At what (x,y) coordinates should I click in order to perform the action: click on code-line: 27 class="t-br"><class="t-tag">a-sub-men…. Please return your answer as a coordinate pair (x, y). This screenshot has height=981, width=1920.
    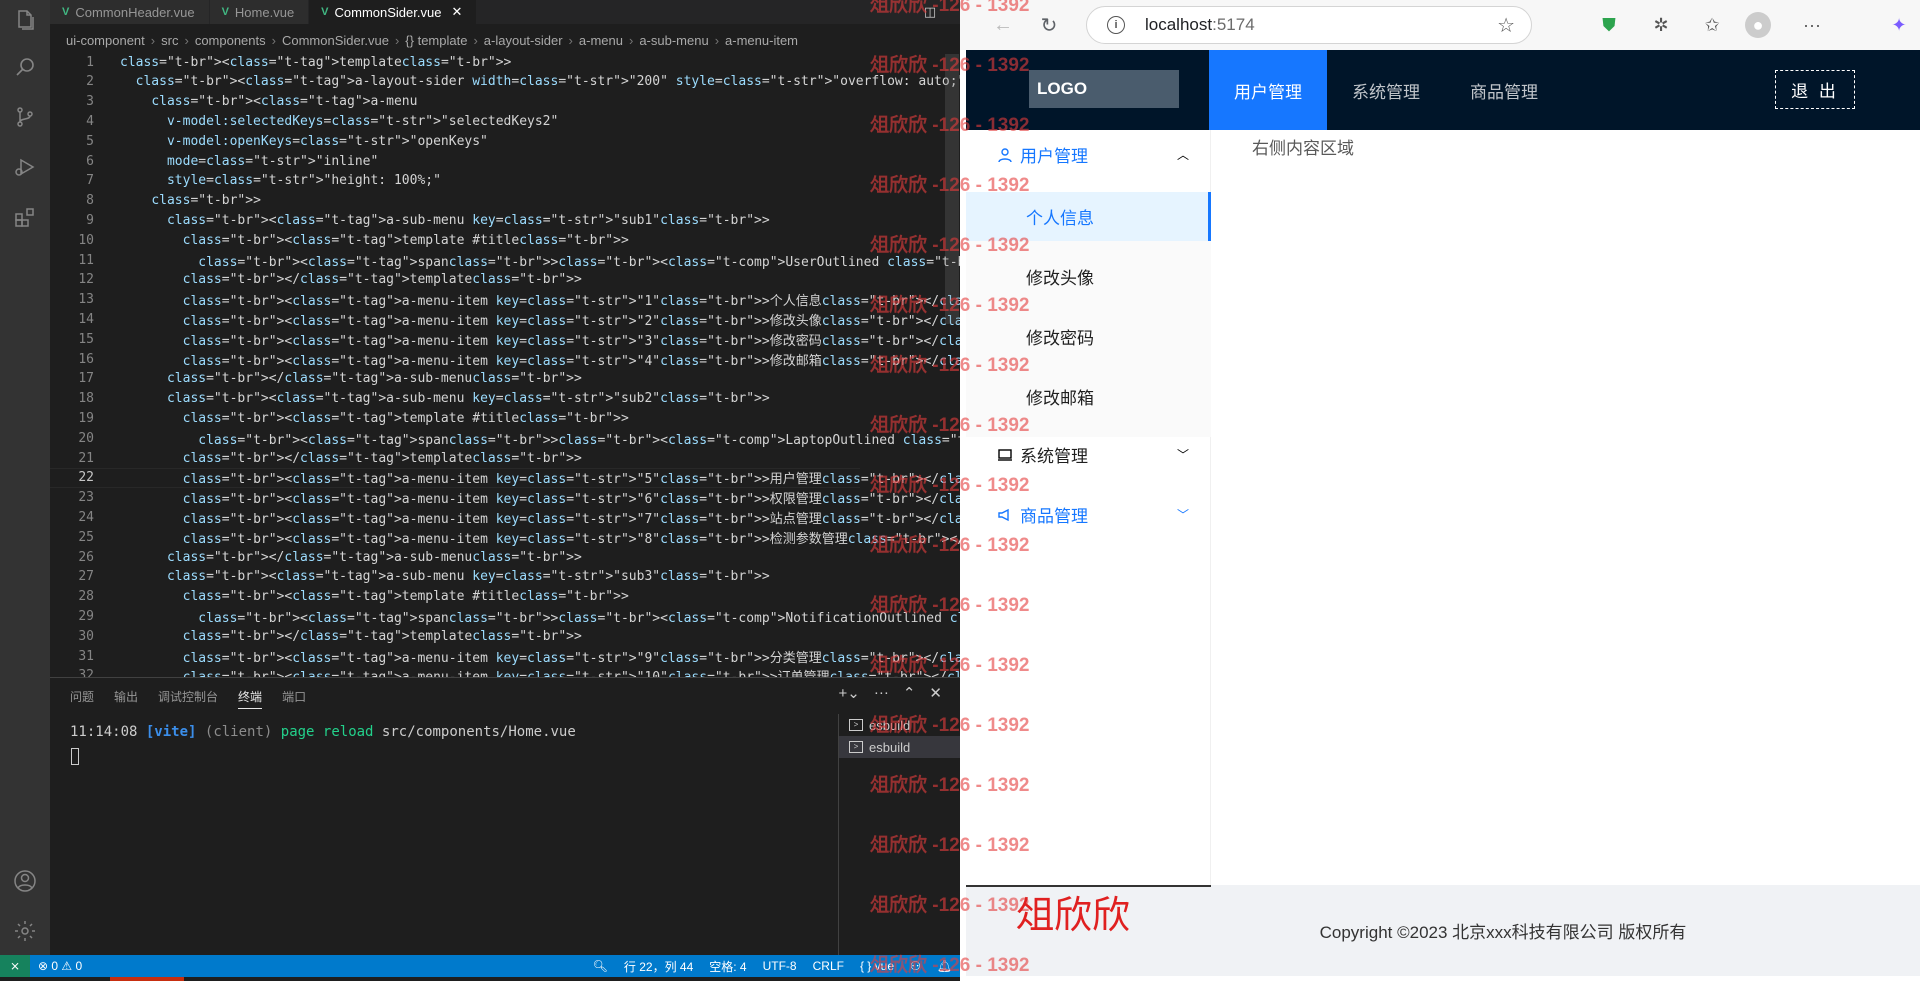
    Looking at the image, I should click on (455, 577).